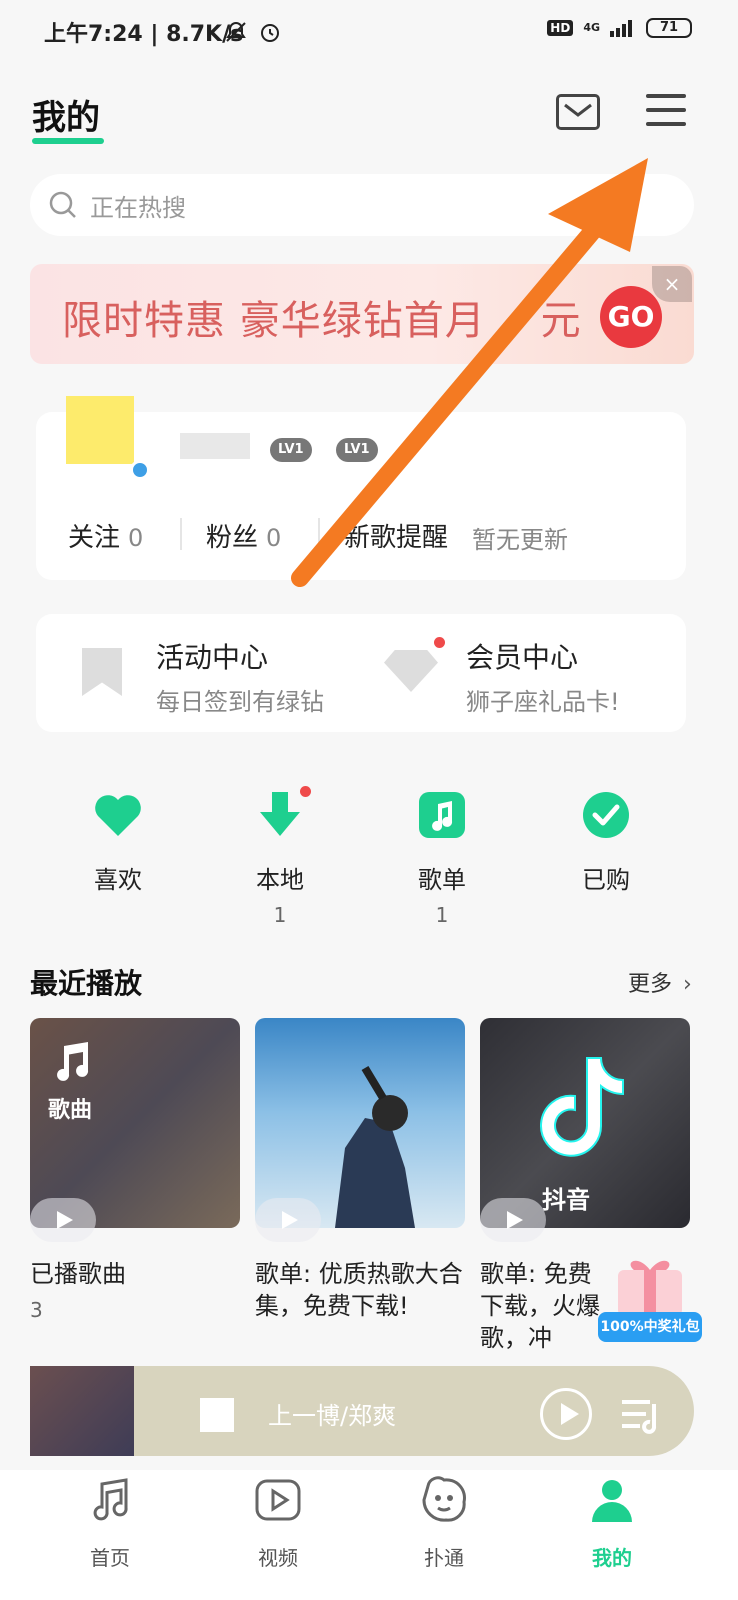 The width and height of the screenshot is (738, 1600). What do you see at coordinates (566, 1414) in the screenshot?
I see `player-play-button` at bounding box center [566, 1414].